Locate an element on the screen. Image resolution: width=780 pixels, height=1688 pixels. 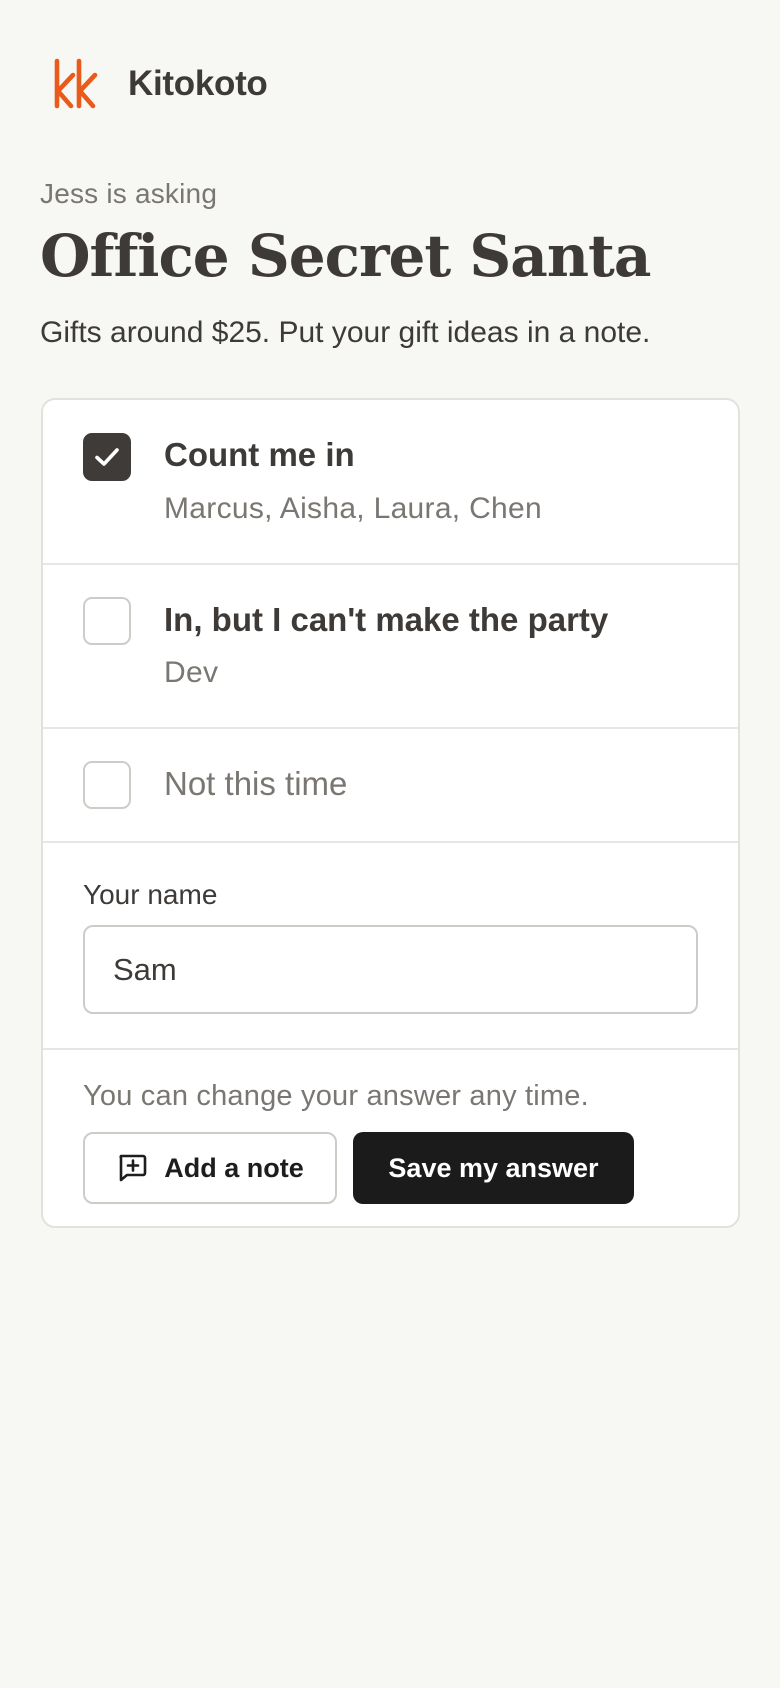
name-section: Your name is located at coordinates (390, 946).